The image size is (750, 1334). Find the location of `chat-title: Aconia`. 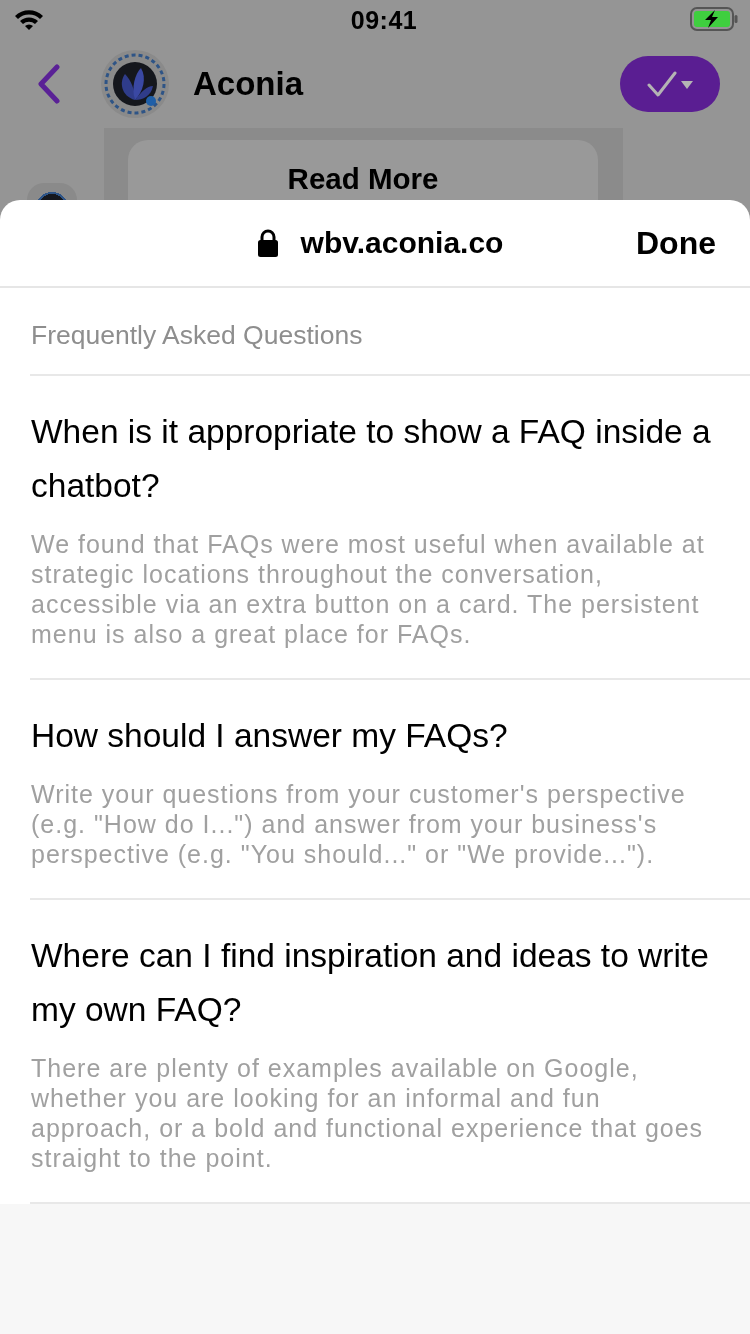

chat-title: Aconia is located at coordinates (248, 84).